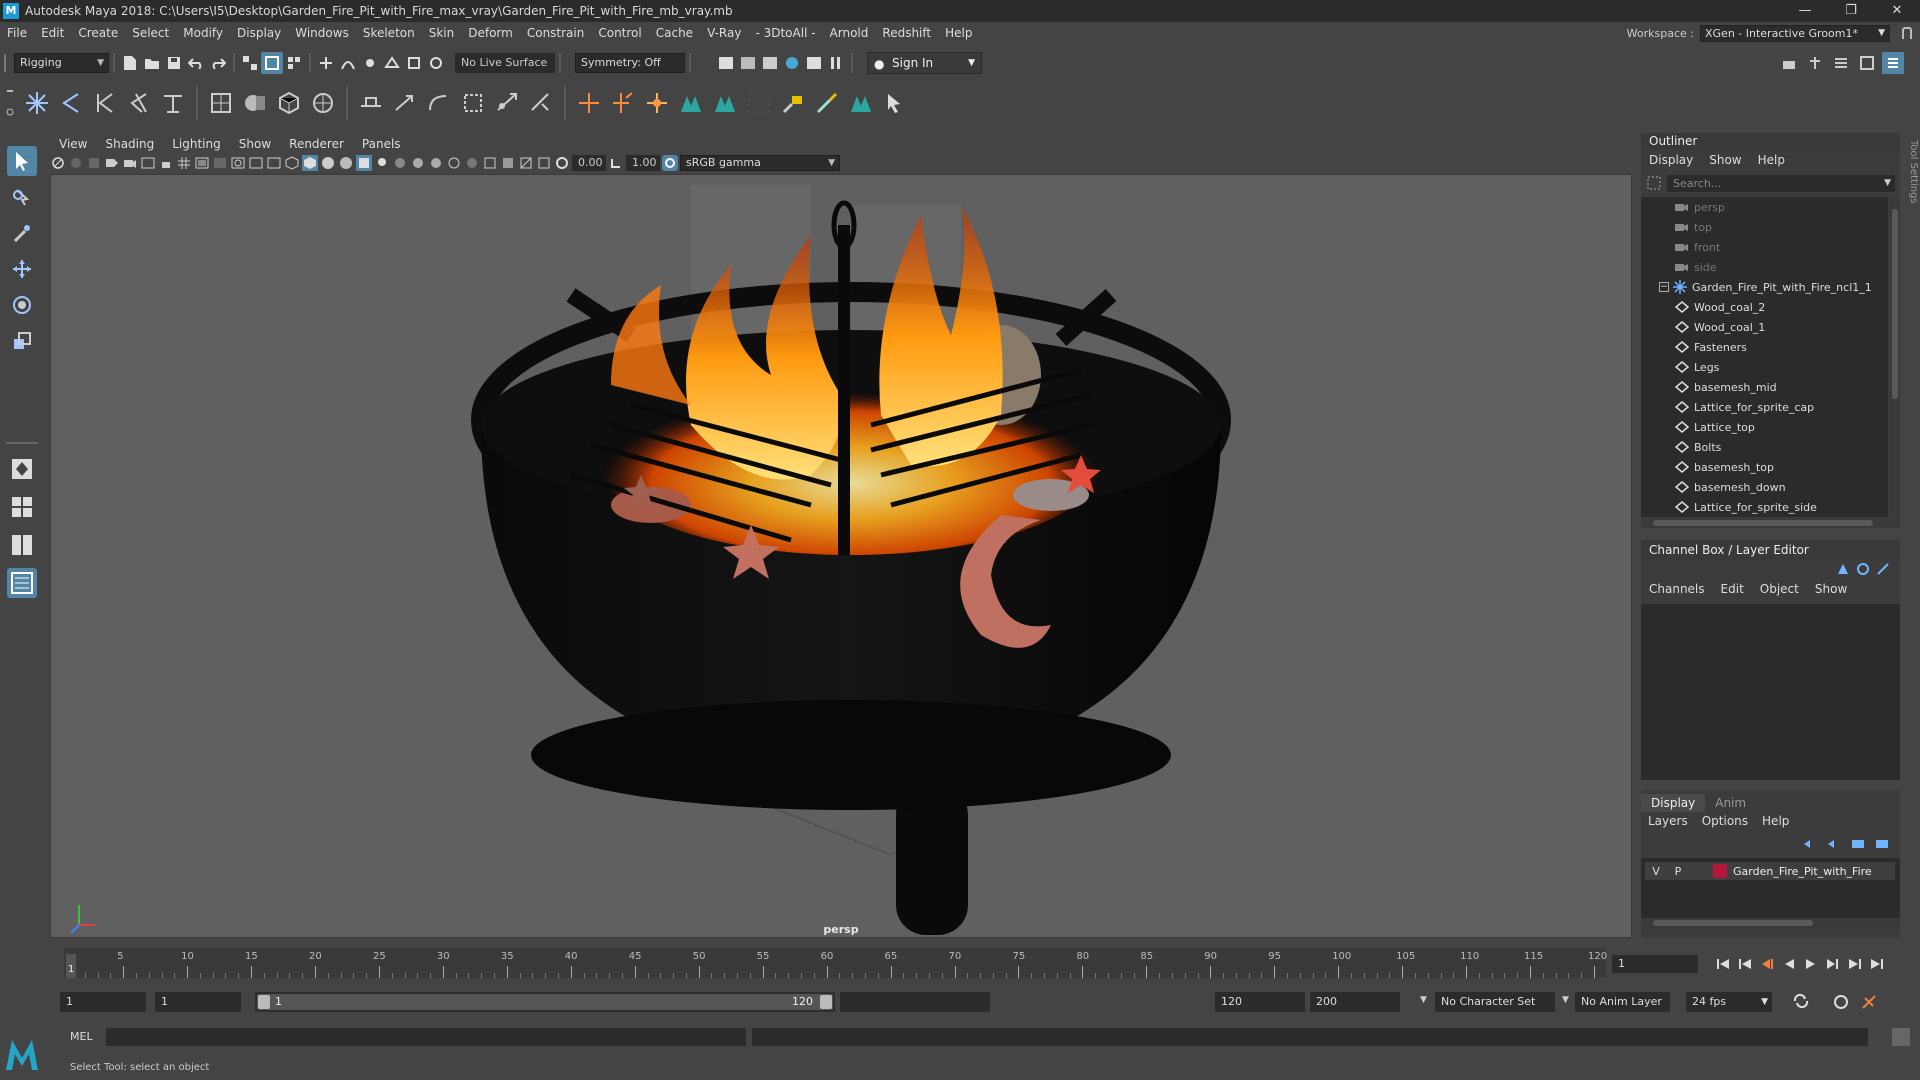 The image size is (1920, 1080). What do you see at coordinates (1671, 160) in the screenshot?
I see `outliner-menu-display: Display` at bounding box center [1671, 160].